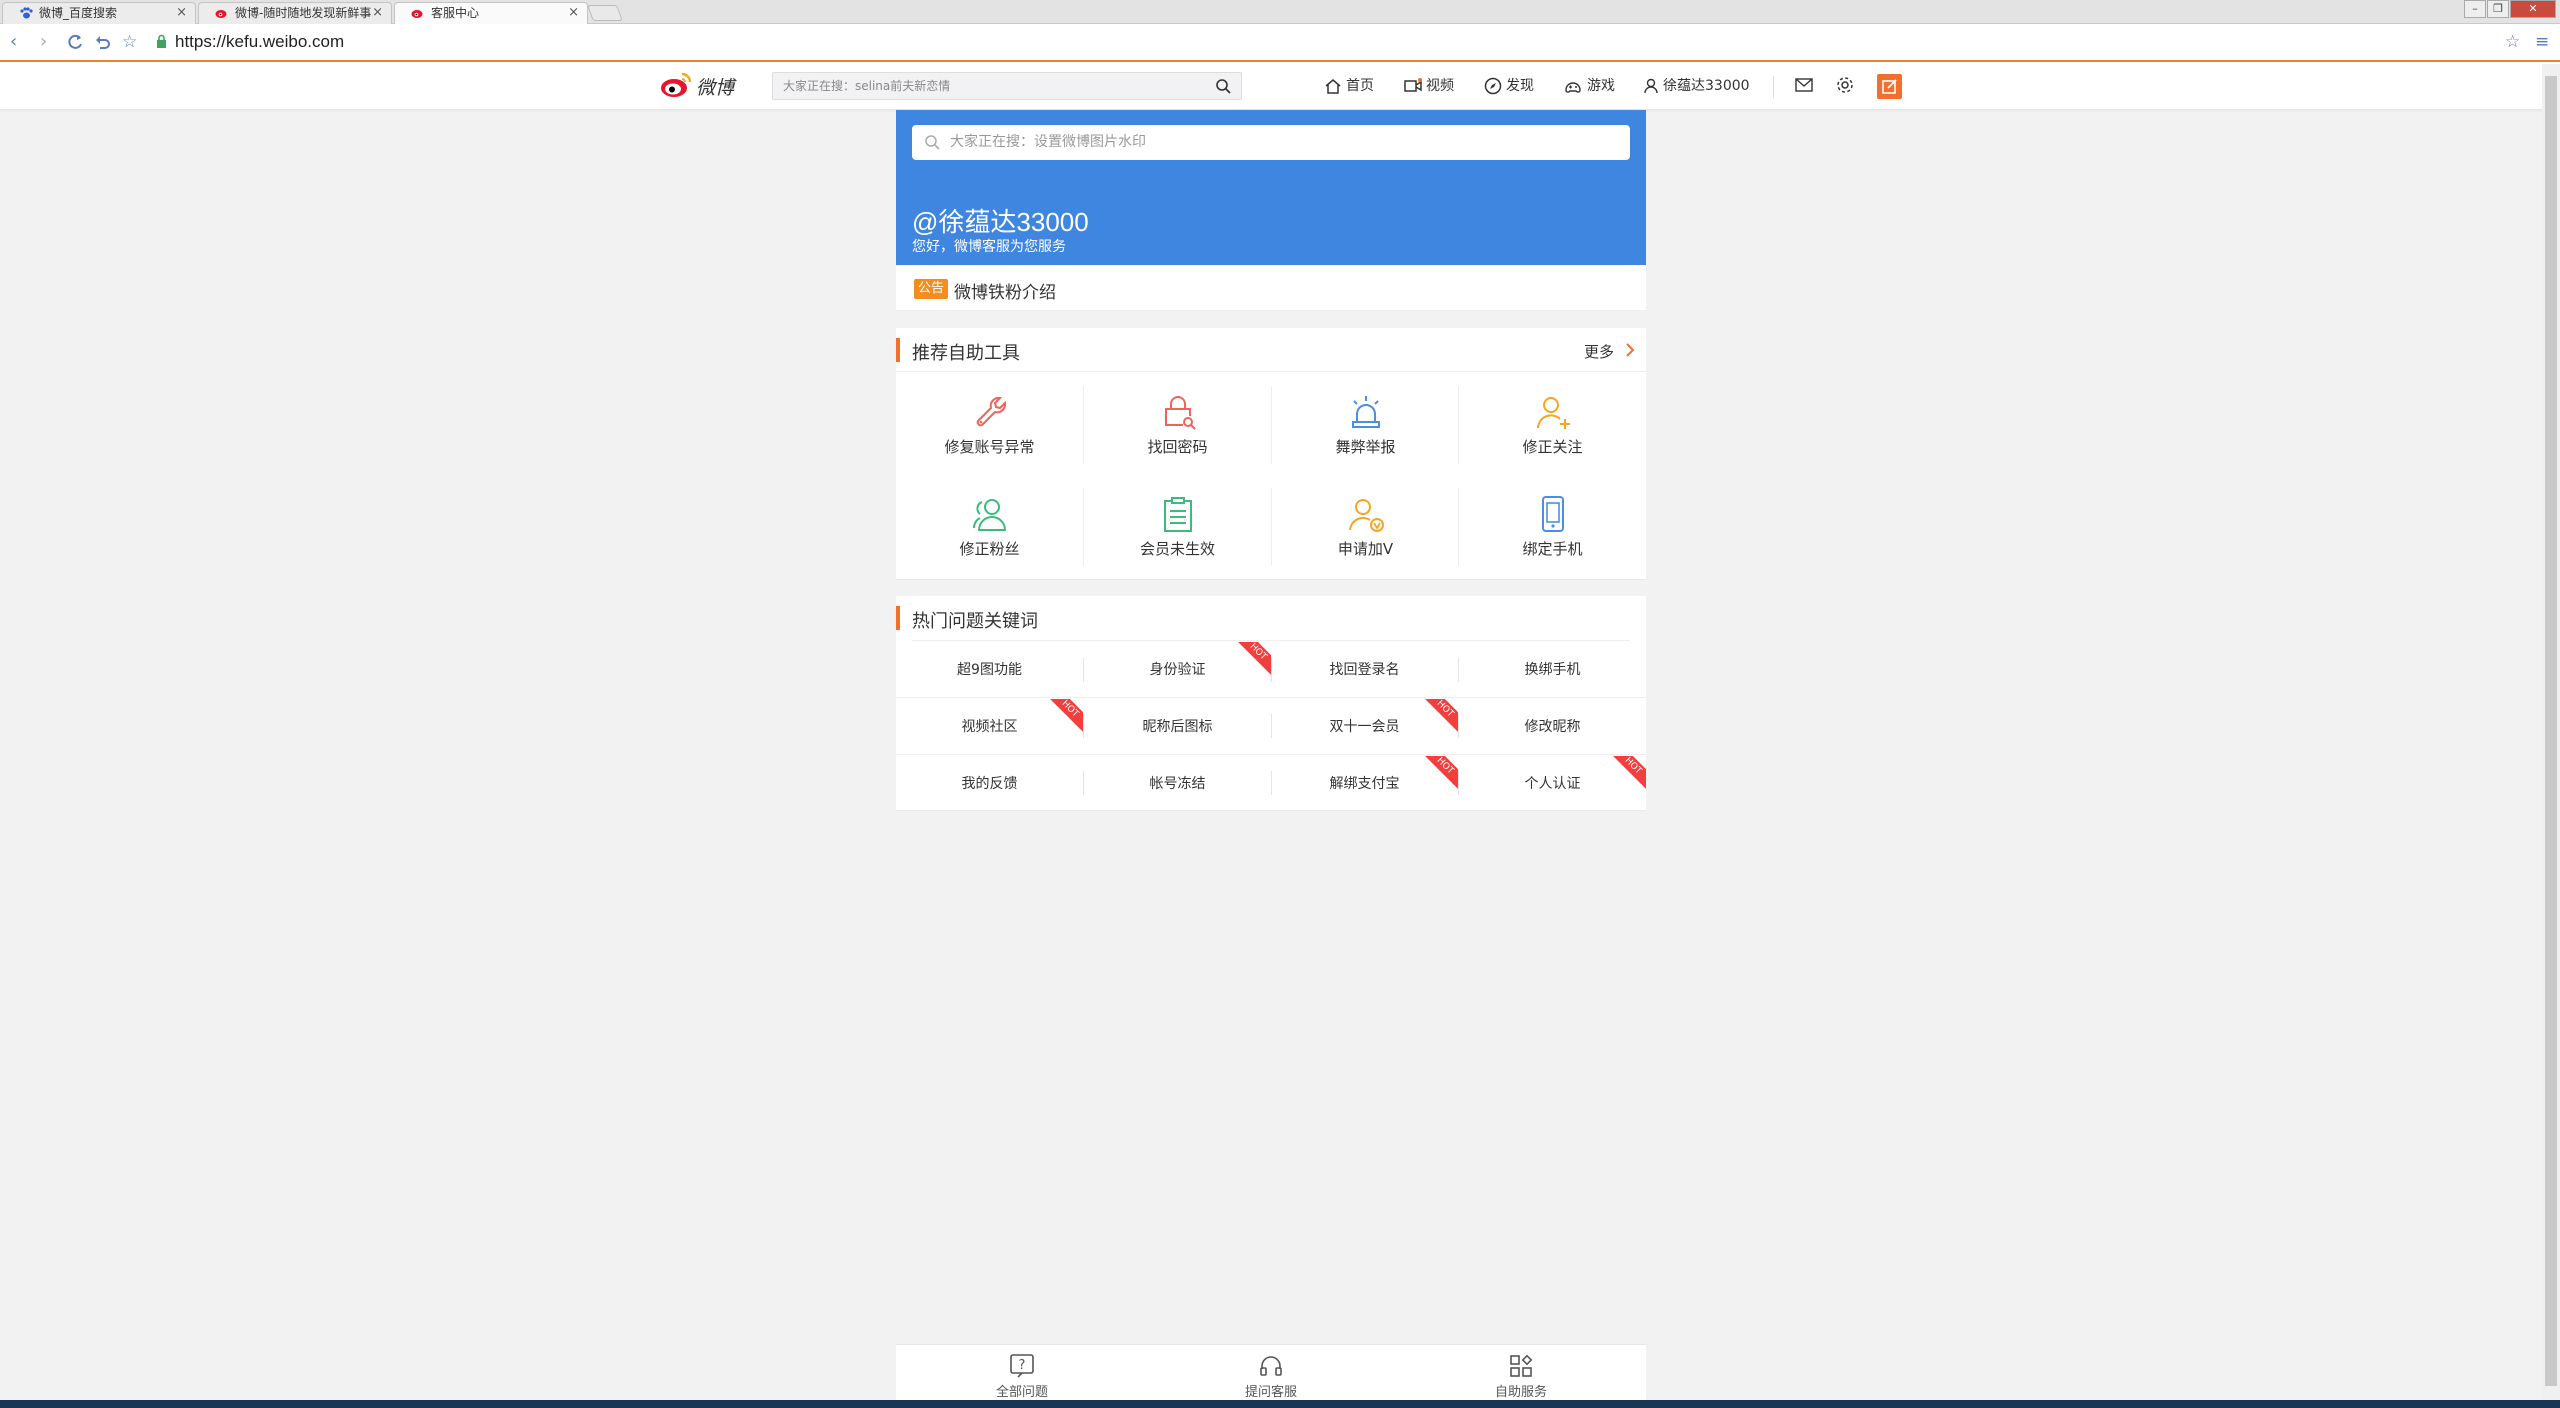 The image size is (2560, 1408). I want to click on compose-button, so click(1889, 86).